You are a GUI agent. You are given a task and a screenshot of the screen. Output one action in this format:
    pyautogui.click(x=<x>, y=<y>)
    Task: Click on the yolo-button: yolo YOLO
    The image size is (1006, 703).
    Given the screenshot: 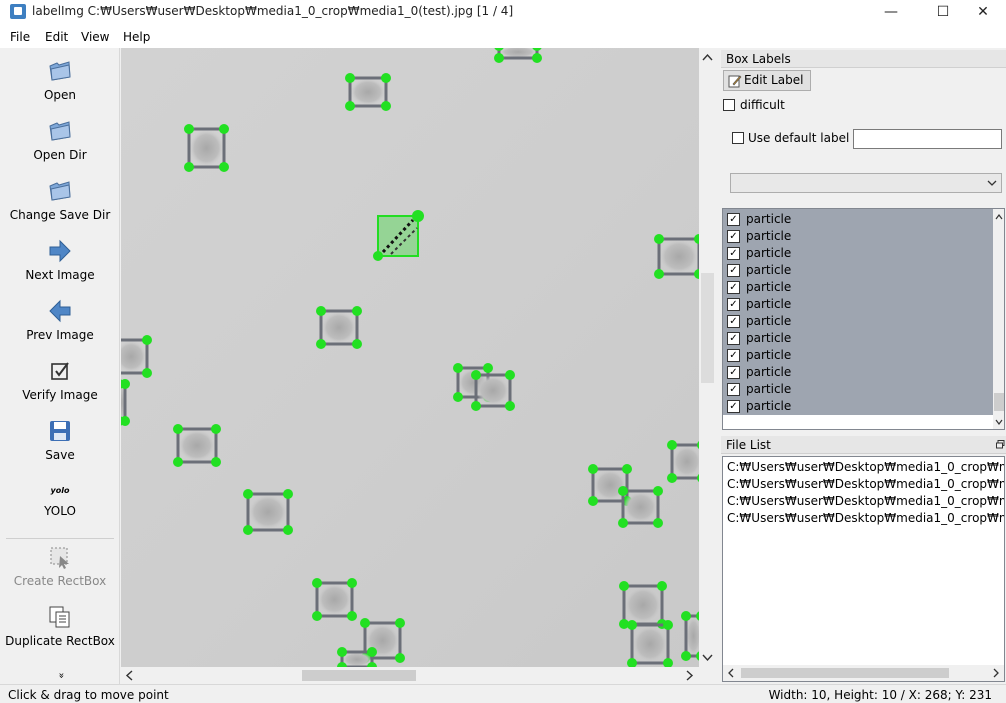 What is the action you would take?
    pyautogui.click(x=60, y=500)
    